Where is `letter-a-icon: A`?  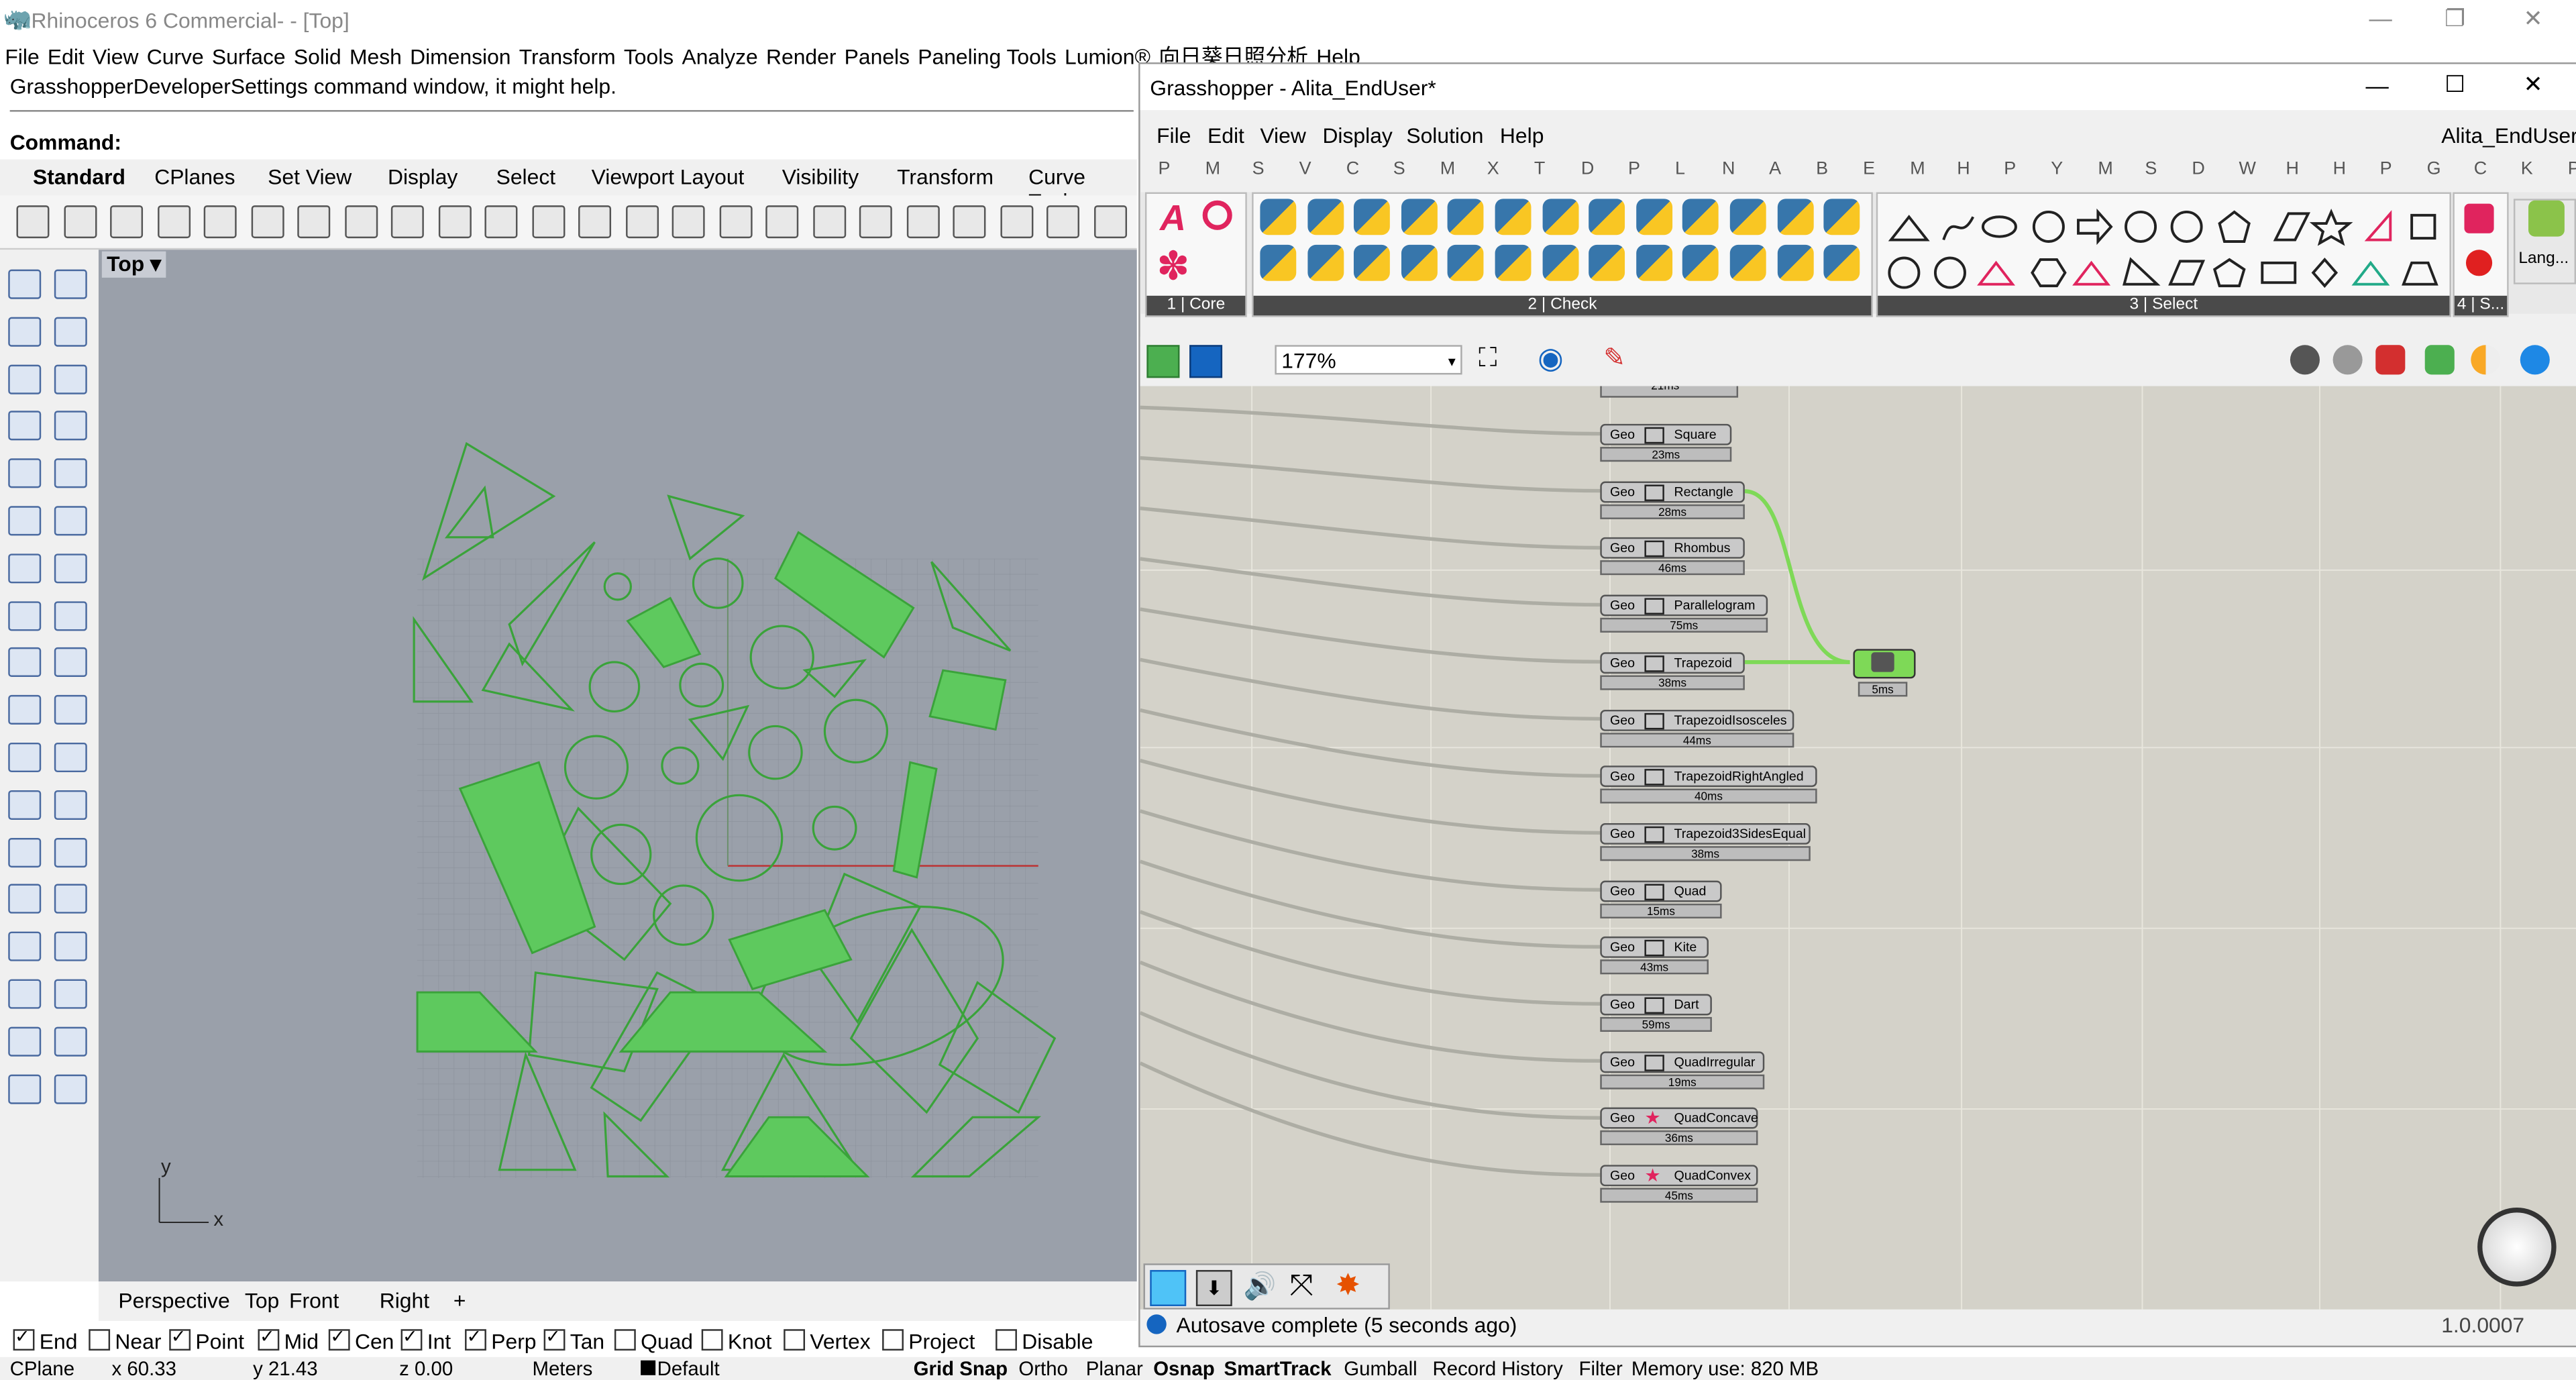 letter-a-icon: A is located at coordinates (1173, 218).